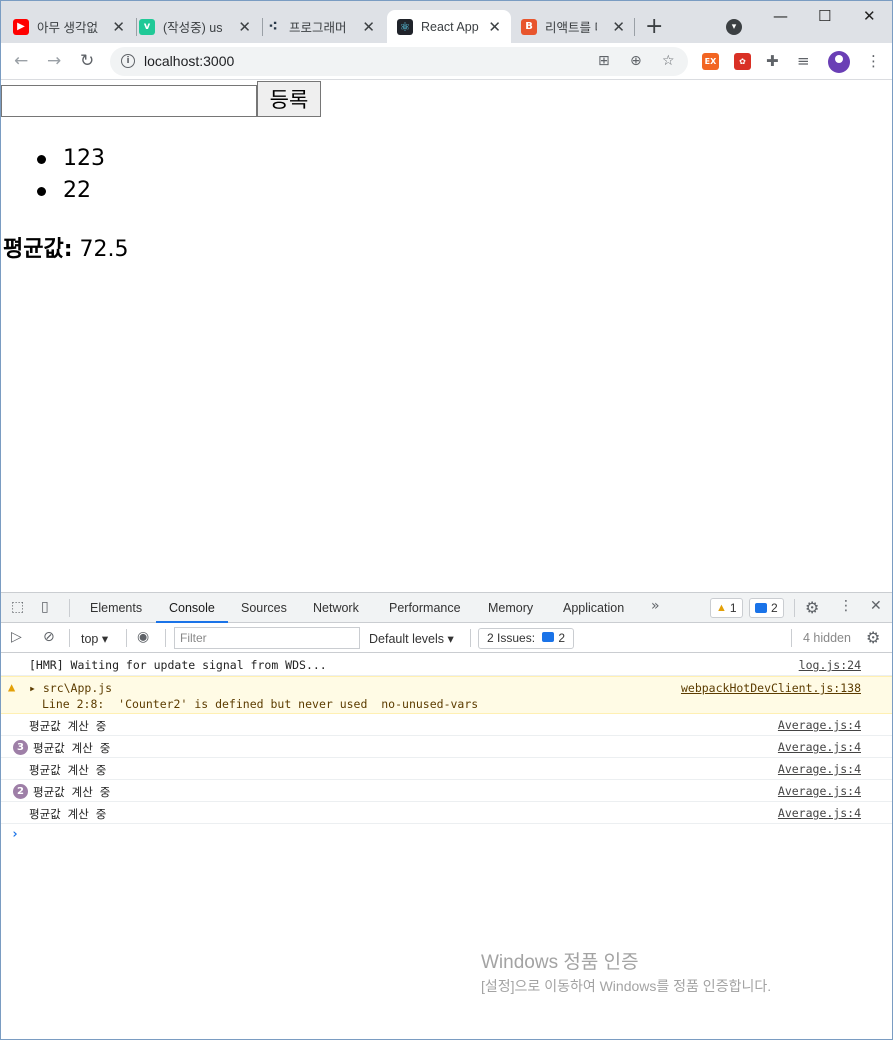  I want to click on tab-search-icon: ▾, so click(734, 27).